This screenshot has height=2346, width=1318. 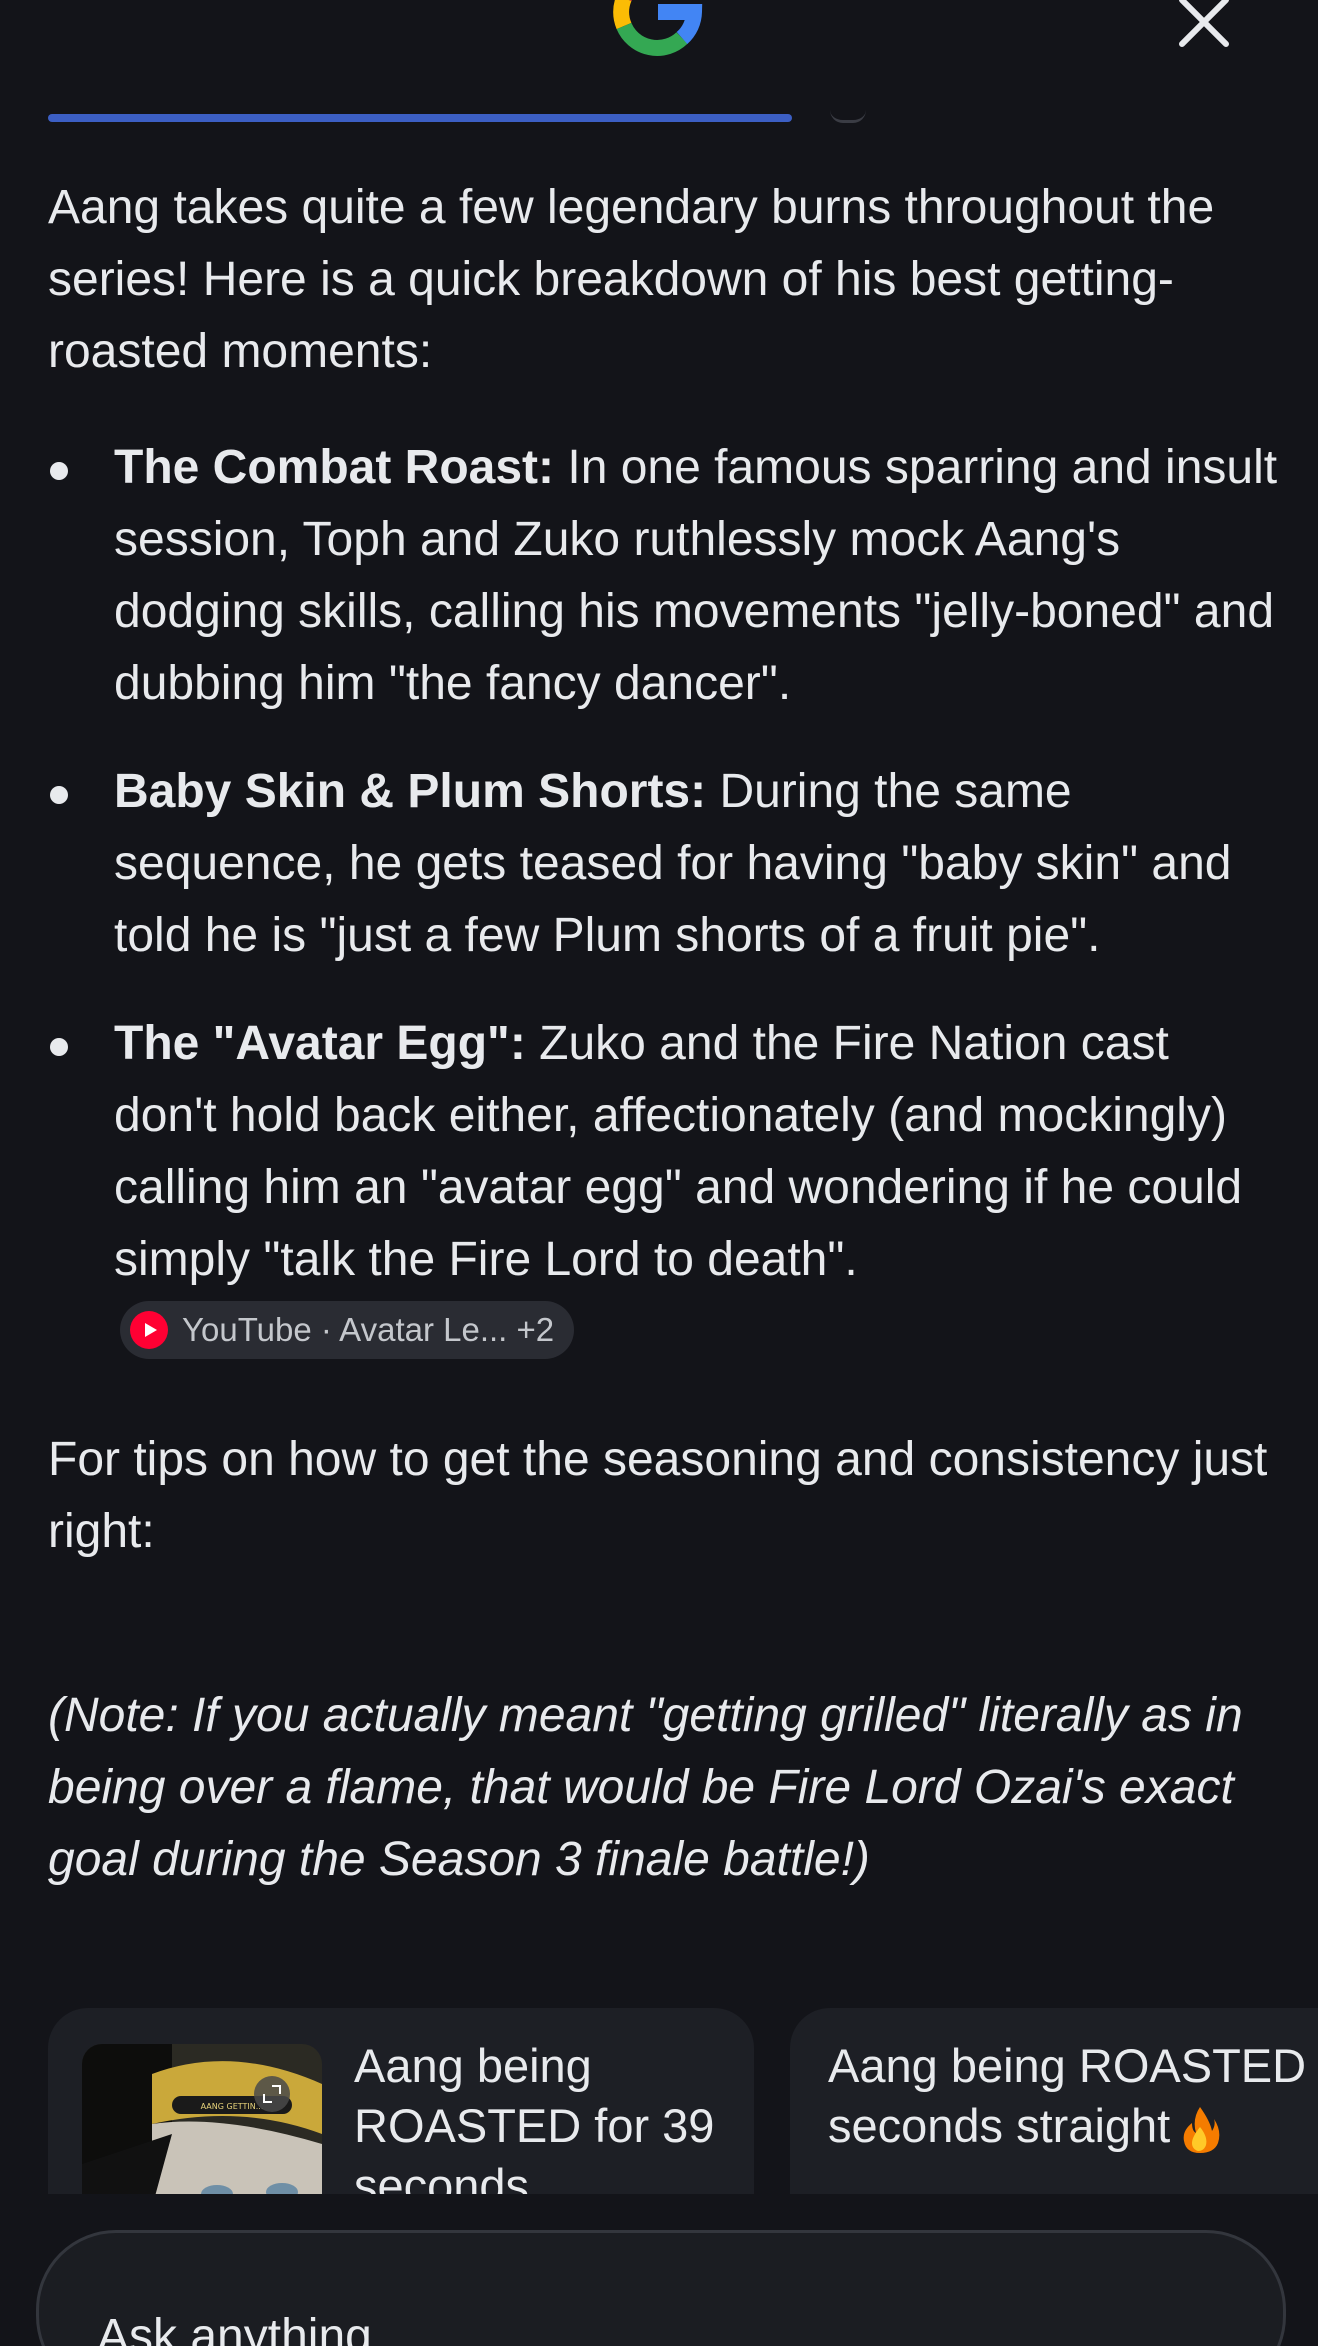 What do you see at coordinates (420, 118) in the screenshot?
I see `active-tab-indicator` at bounding box center [420, 118].